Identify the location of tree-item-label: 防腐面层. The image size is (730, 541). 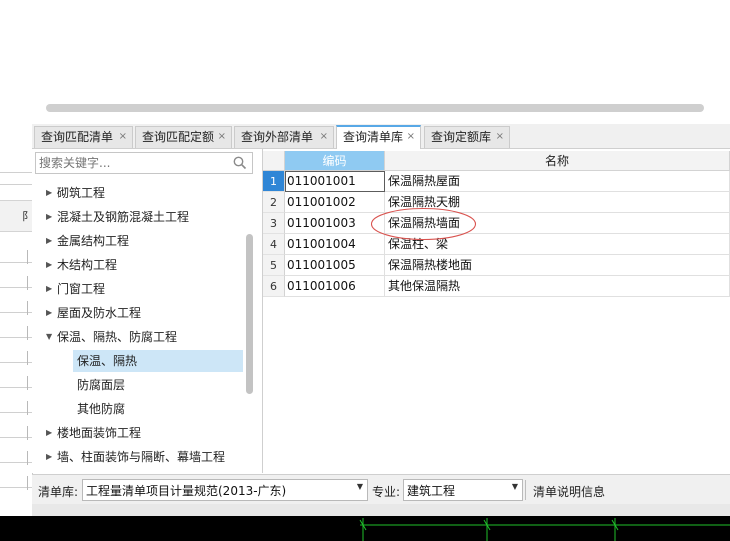
(101, 385).